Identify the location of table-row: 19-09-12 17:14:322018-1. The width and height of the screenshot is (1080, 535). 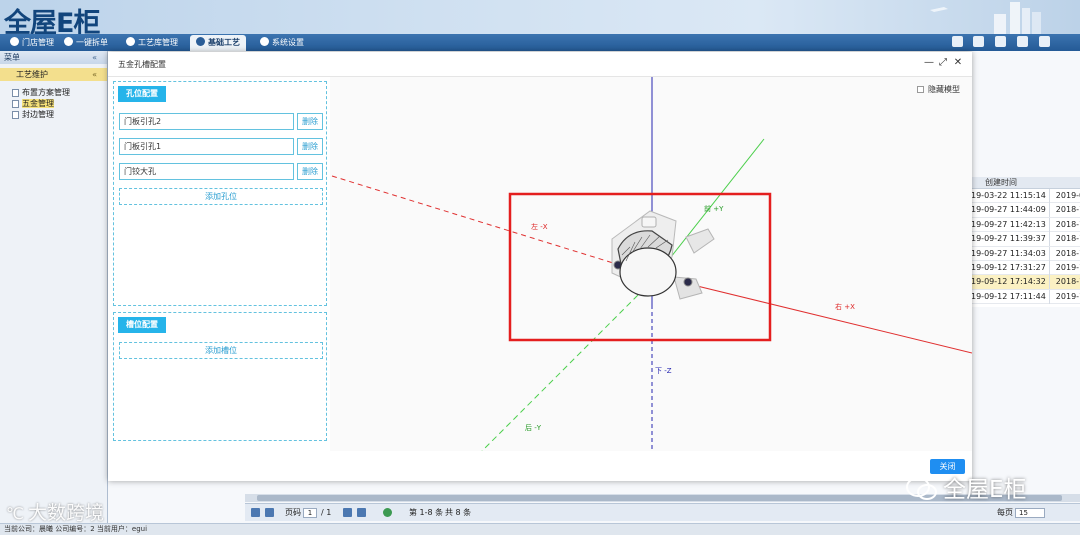
(1025, 282).